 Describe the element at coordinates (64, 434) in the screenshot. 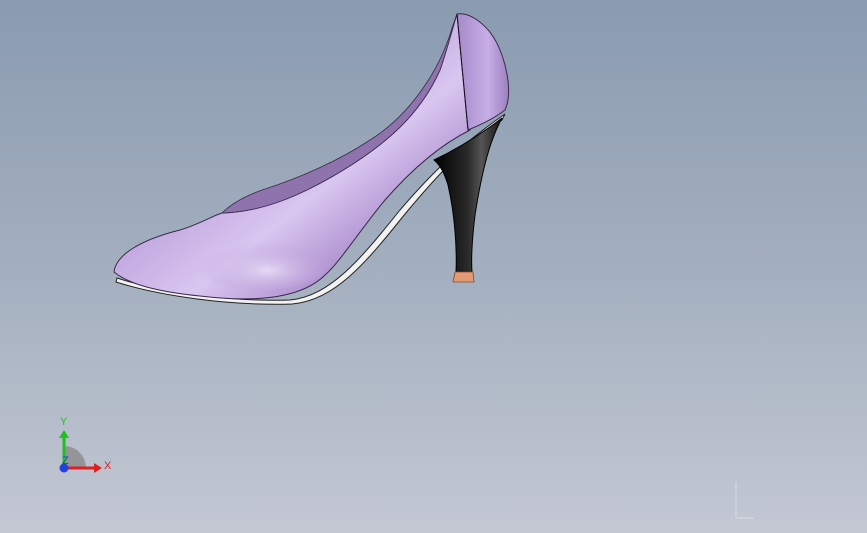

I see `y-axis-arrow` at that location.